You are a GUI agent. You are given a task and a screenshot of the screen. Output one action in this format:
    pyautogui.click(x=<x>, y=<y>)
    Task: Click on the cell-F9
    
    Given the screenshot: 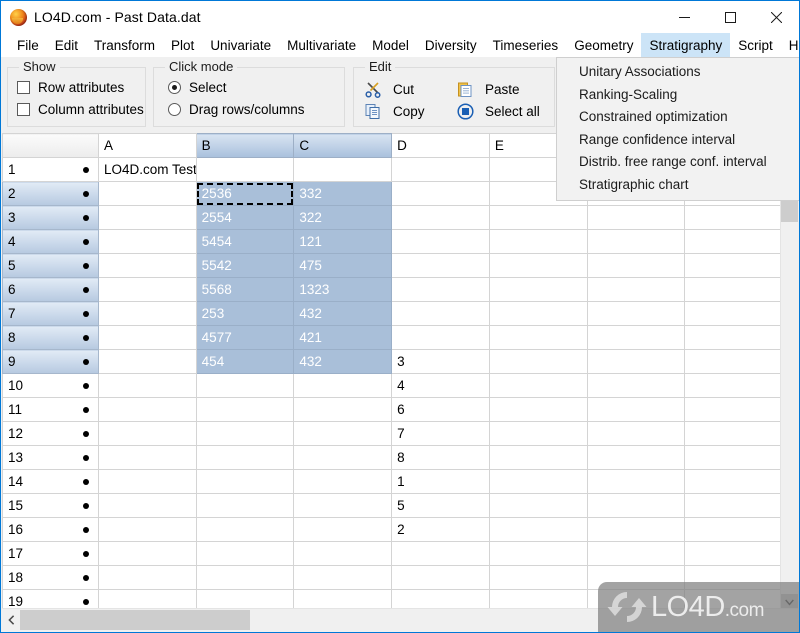 What is the action you would take?
    pyautogui.click(x=636, y=361)
    